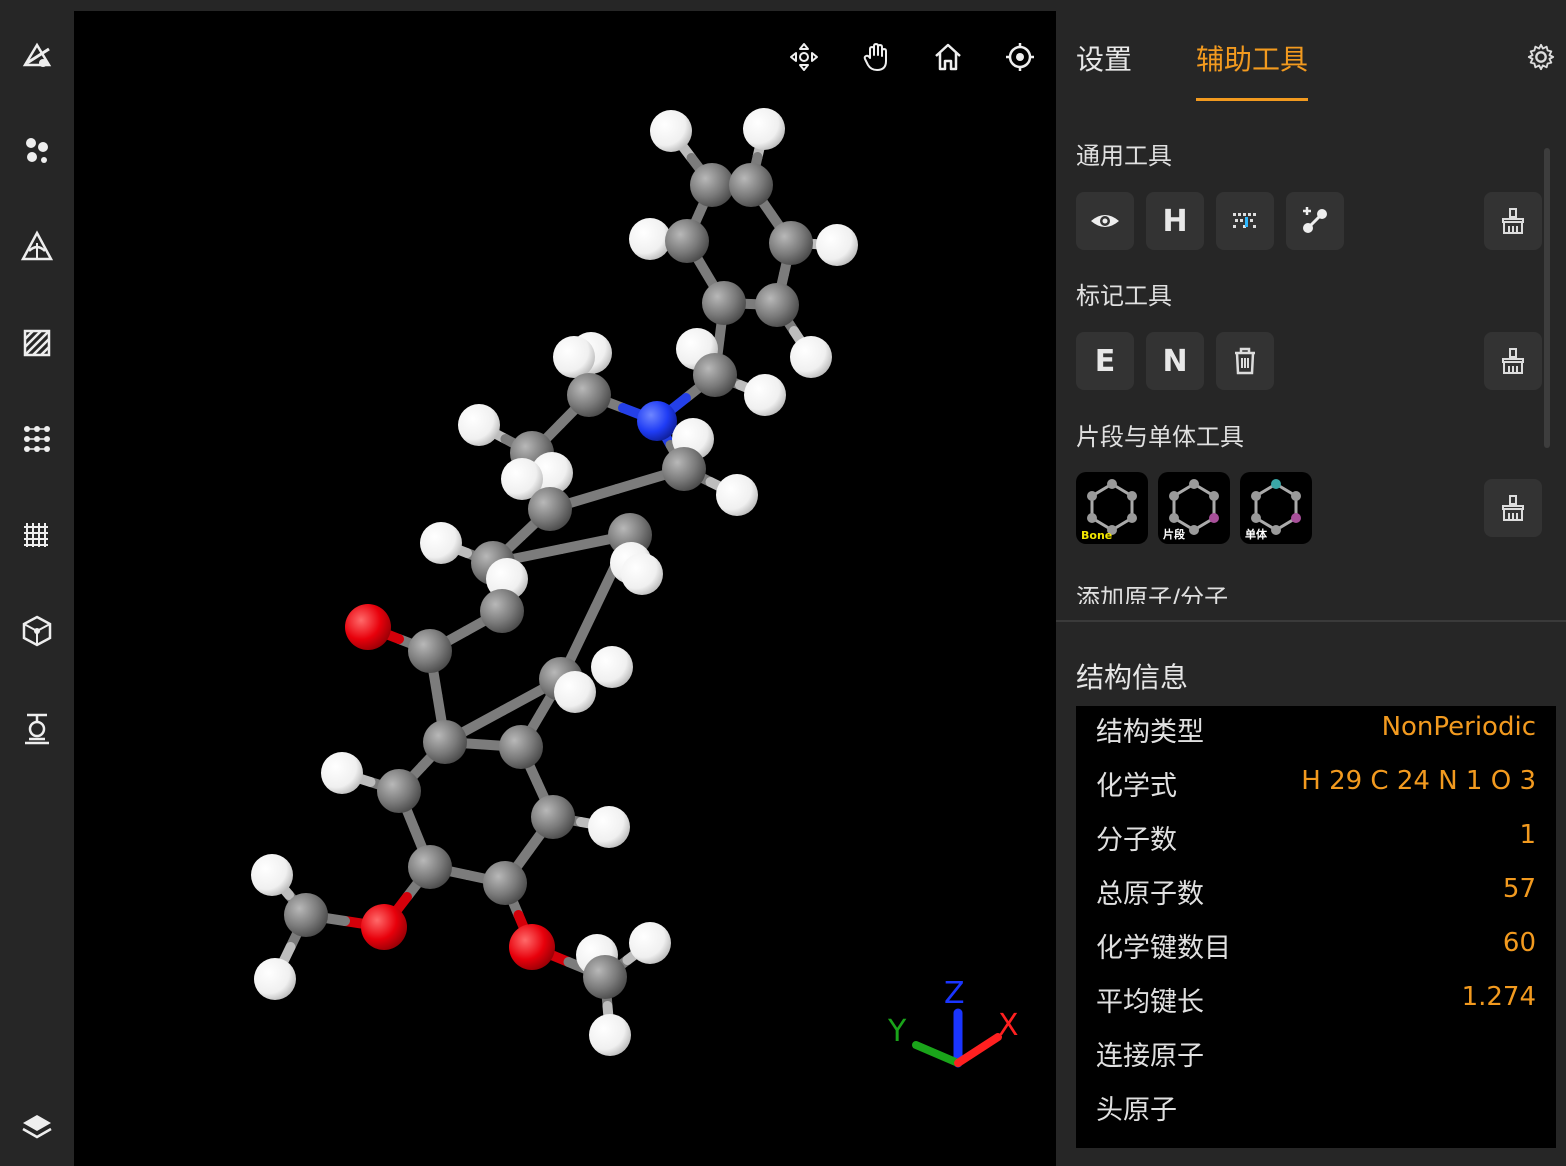 The height and width of the screenshot is (1166, 1566). What do you see at coordinates (1527, 835) in the screenshot?
I see `info-value: 1` at bounding box center [1527, 835].